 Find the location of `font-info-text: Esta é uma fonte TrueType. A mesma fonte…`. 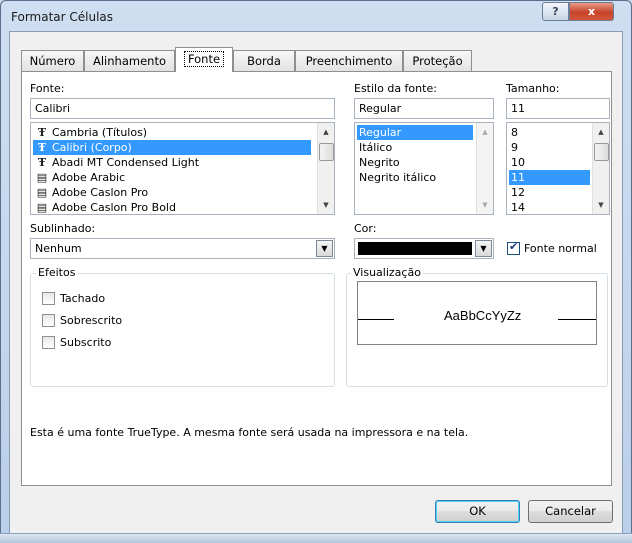

font-info-text: Esta é uma fonte TrueType. A mesma fonte… is located at coordinates (249, 432).